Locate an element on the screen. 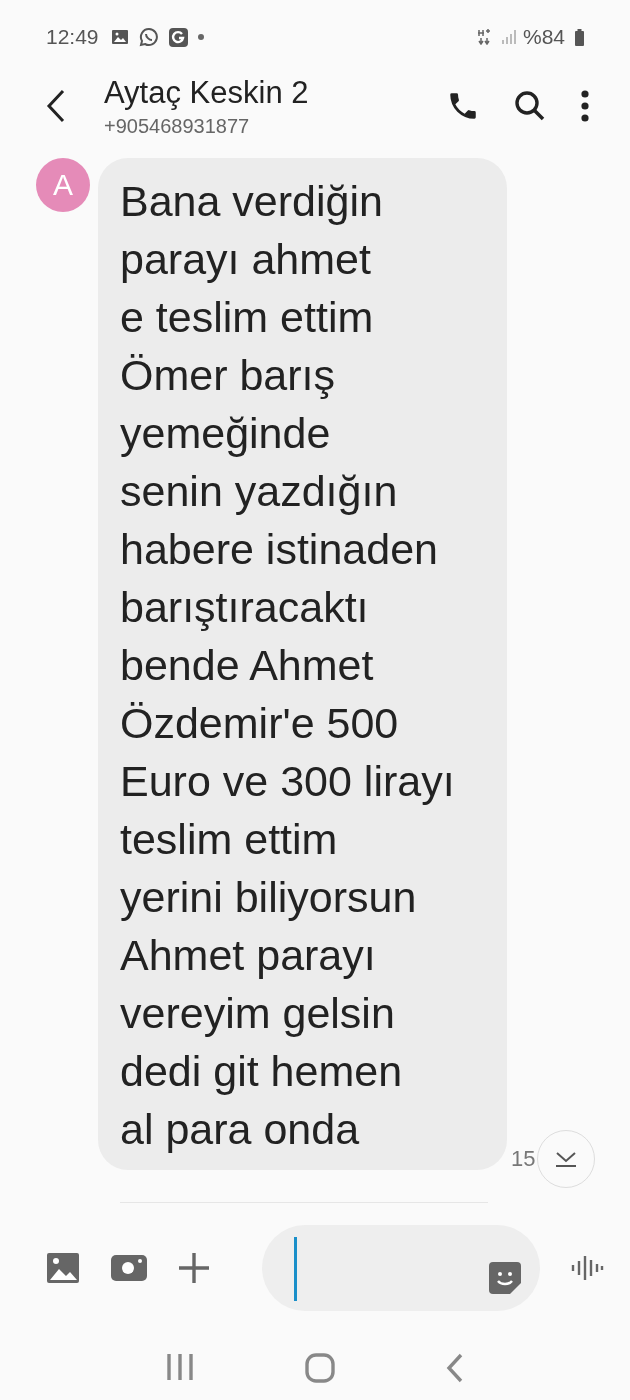 Image resolution: width=630 pixels, height=1400 pixels. data-arrows-icon is located at coordinates (483, 37).